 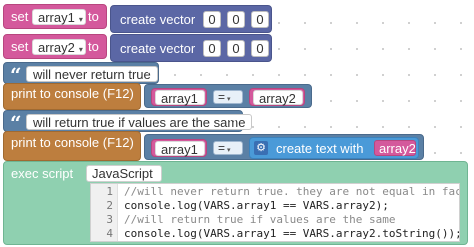 I want to click on line-number: 1, so click(x=109, y=191).